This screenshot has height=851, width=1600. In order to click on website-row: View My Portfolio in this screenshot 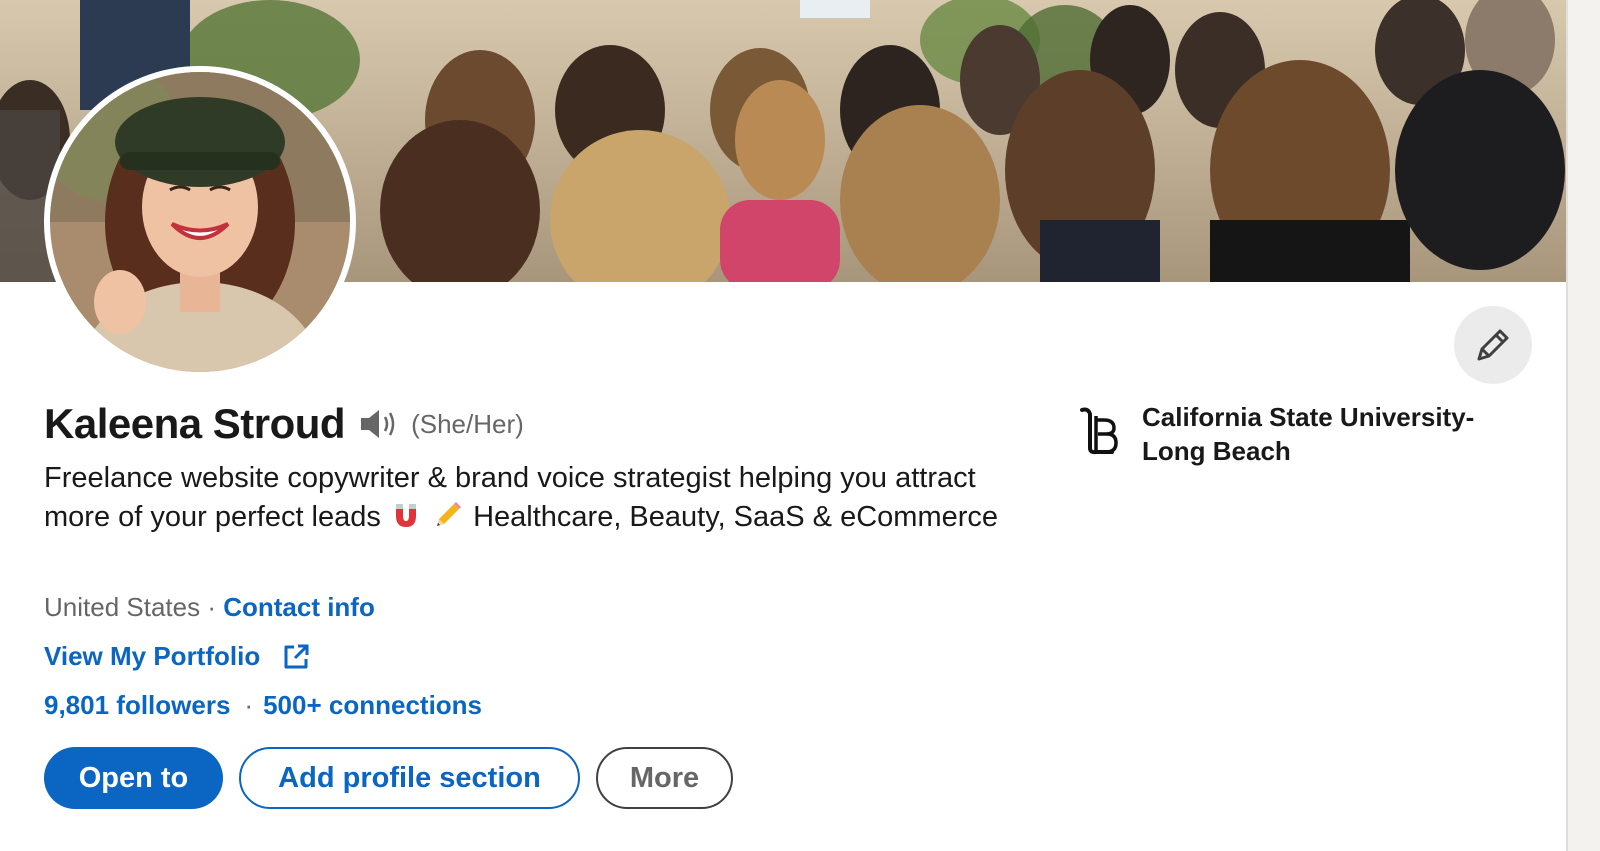, I will do `click(177, 656)`.